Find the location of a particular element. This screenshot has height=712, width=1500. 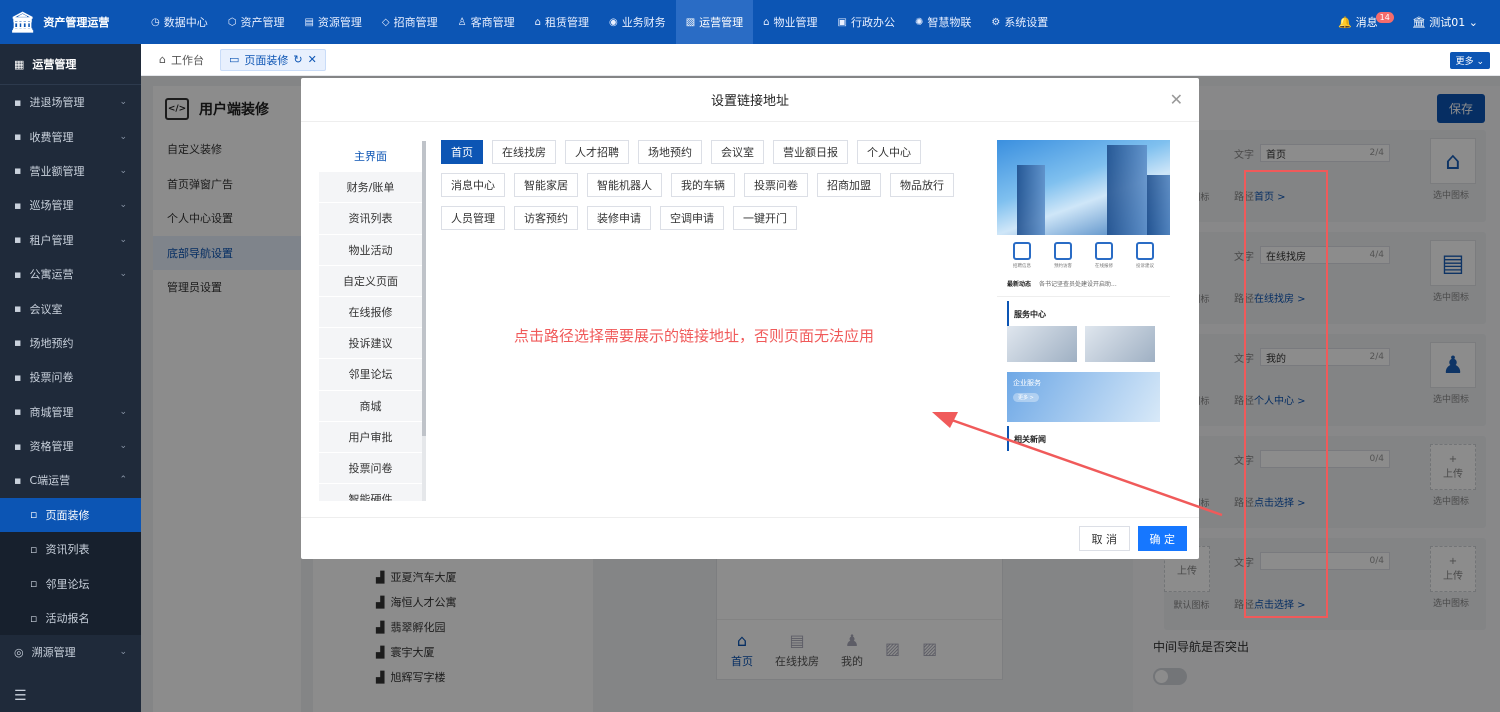

sidebar-subitem: ▫ 邻里论坛 is located at coordinates (70, 583).